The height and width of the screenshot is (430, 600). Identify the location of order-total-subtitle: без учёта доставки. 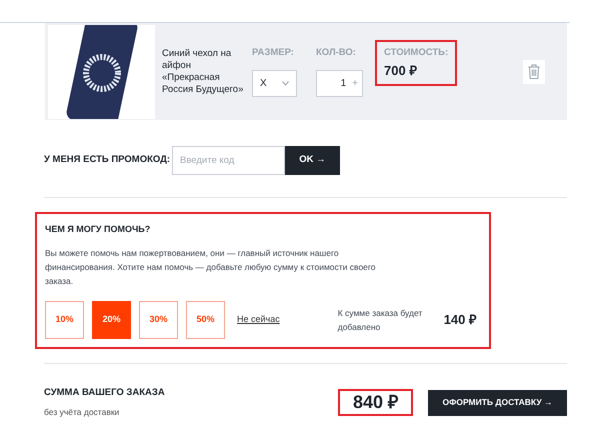
(82, 412).